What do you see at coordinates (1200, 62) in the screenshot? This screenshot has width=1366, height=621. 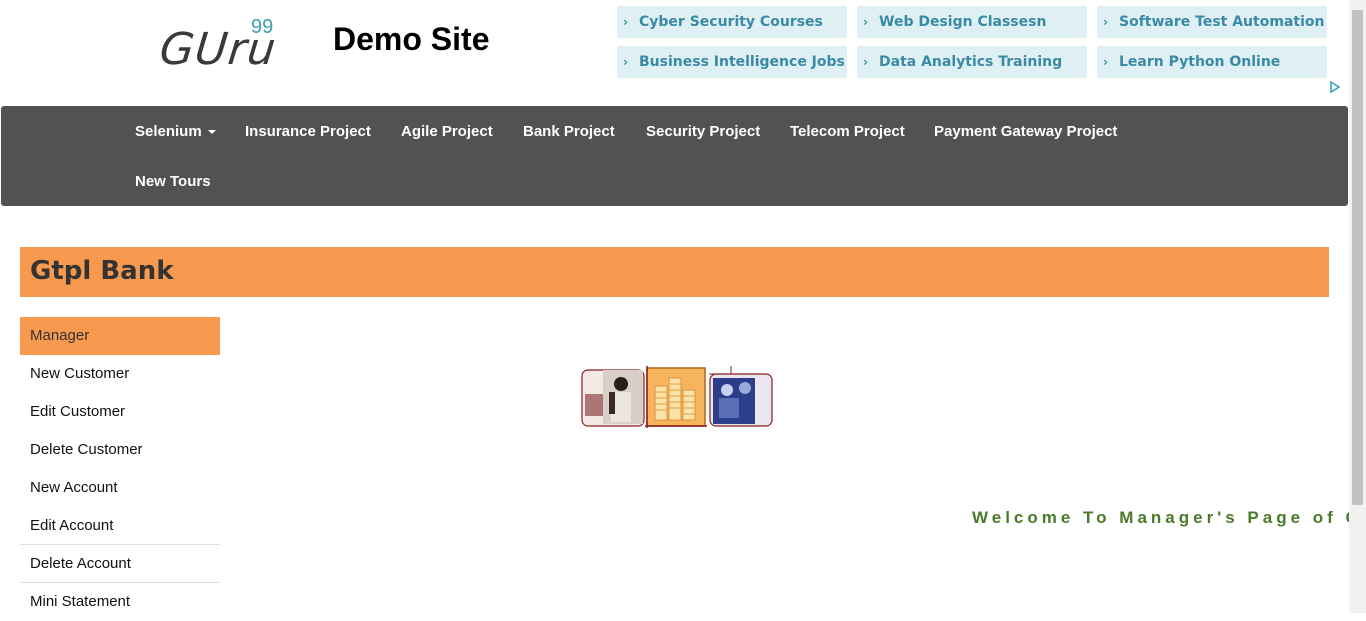 I see `ad-label: Learn Python Online` at bounding box center [1200, 62].